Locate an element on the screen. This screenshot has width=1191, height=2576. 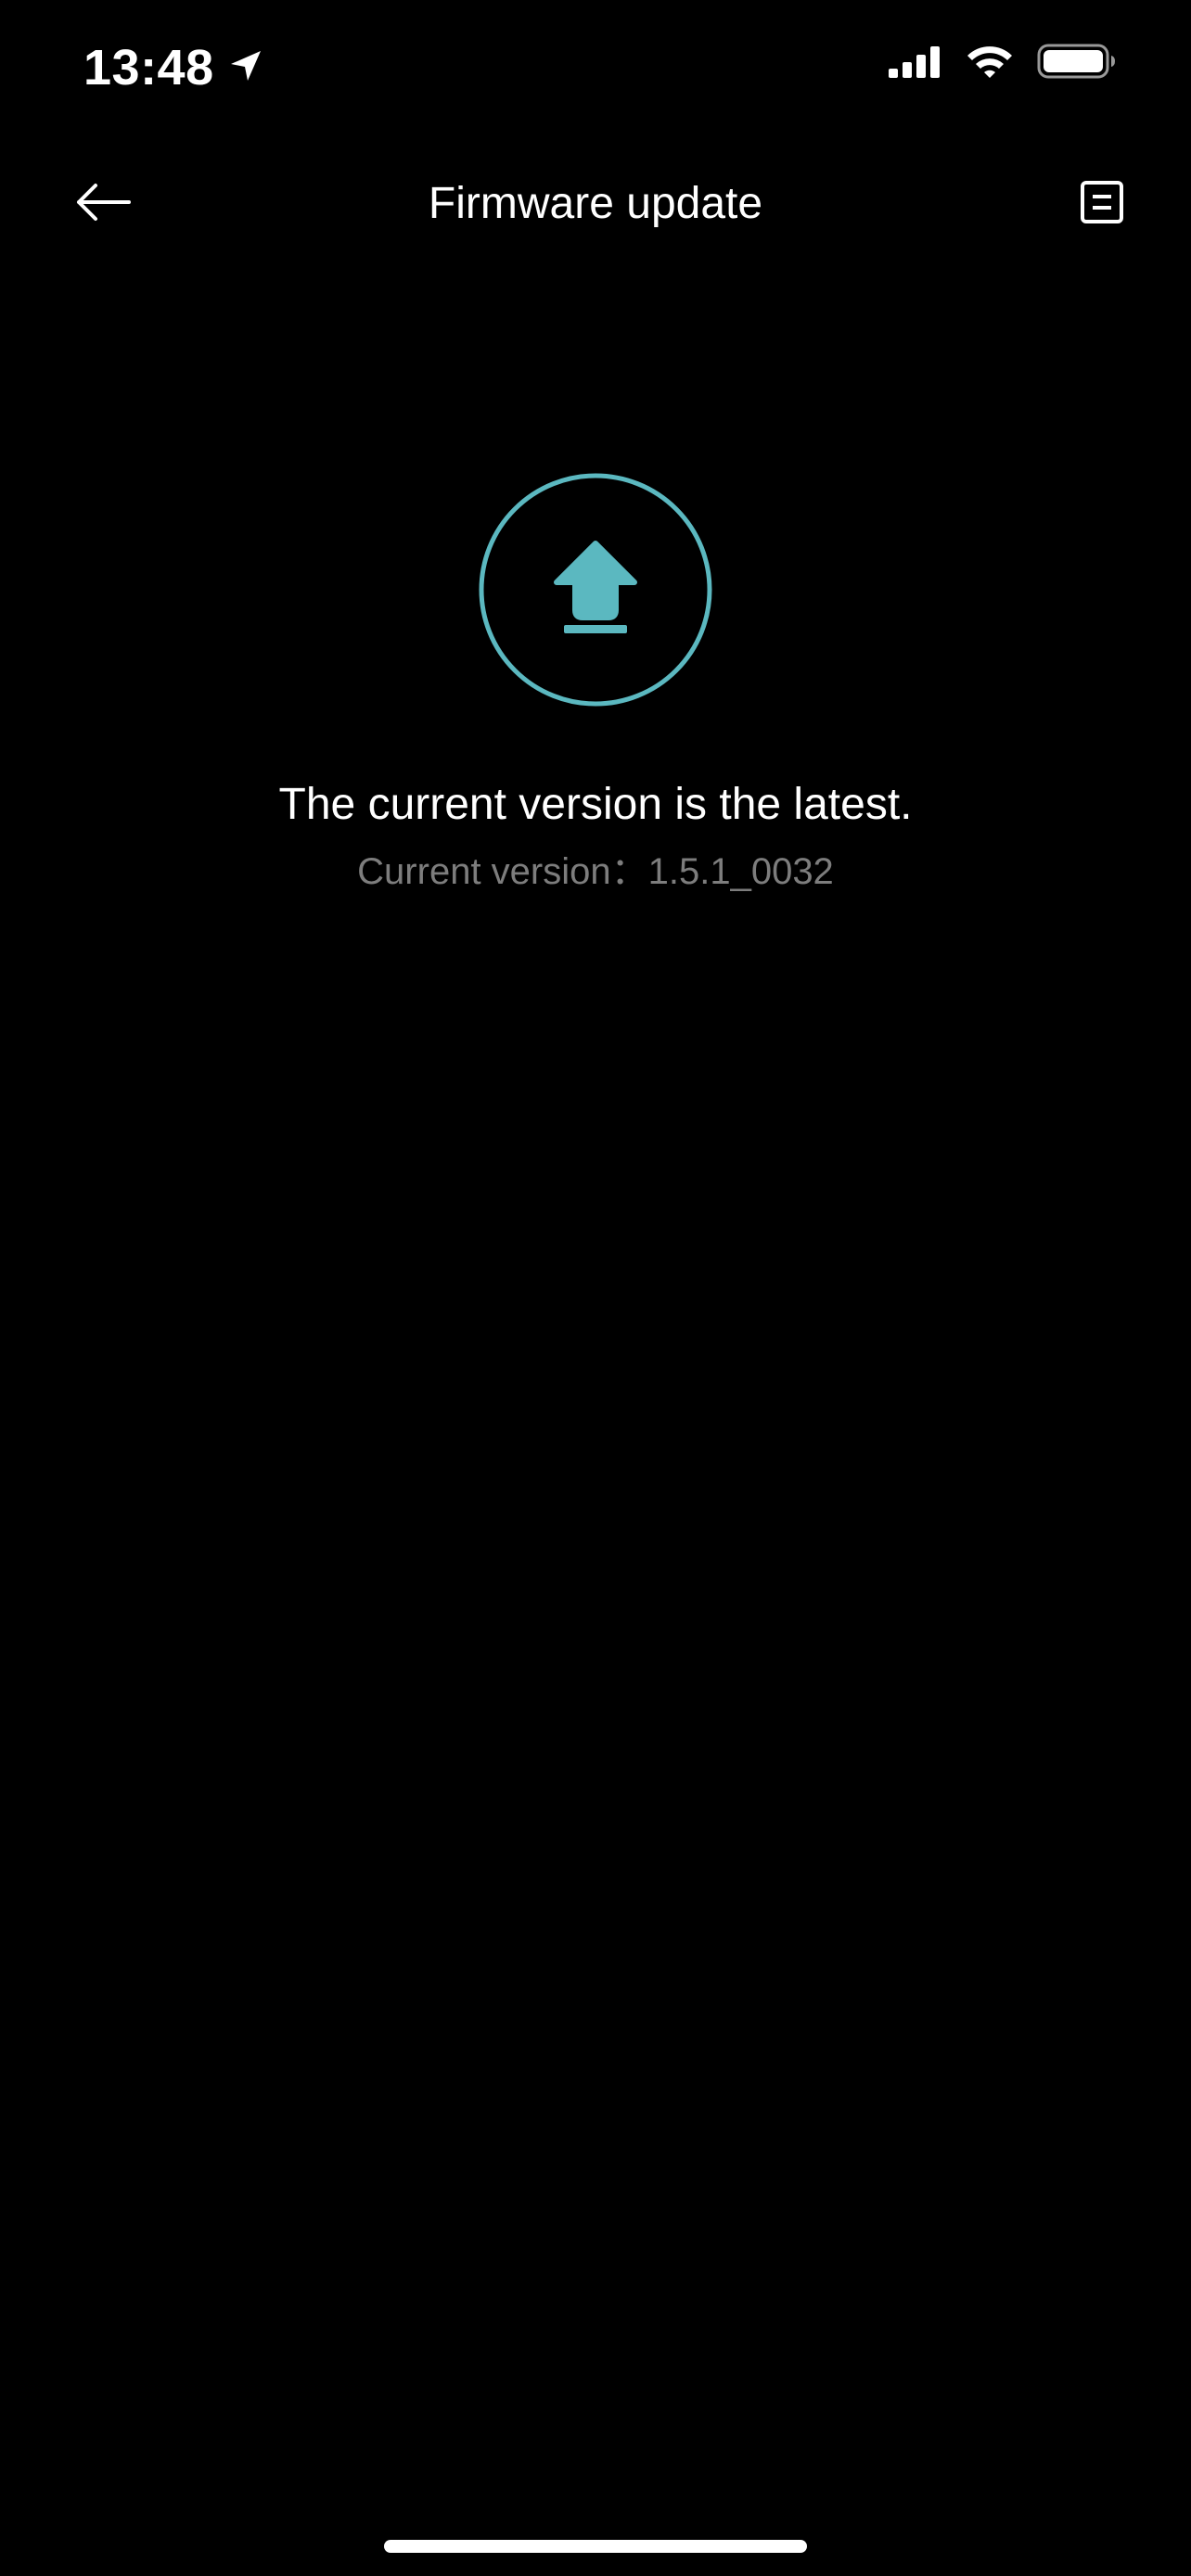
status-bar: 13:48 is located at coordinates (595, 67).